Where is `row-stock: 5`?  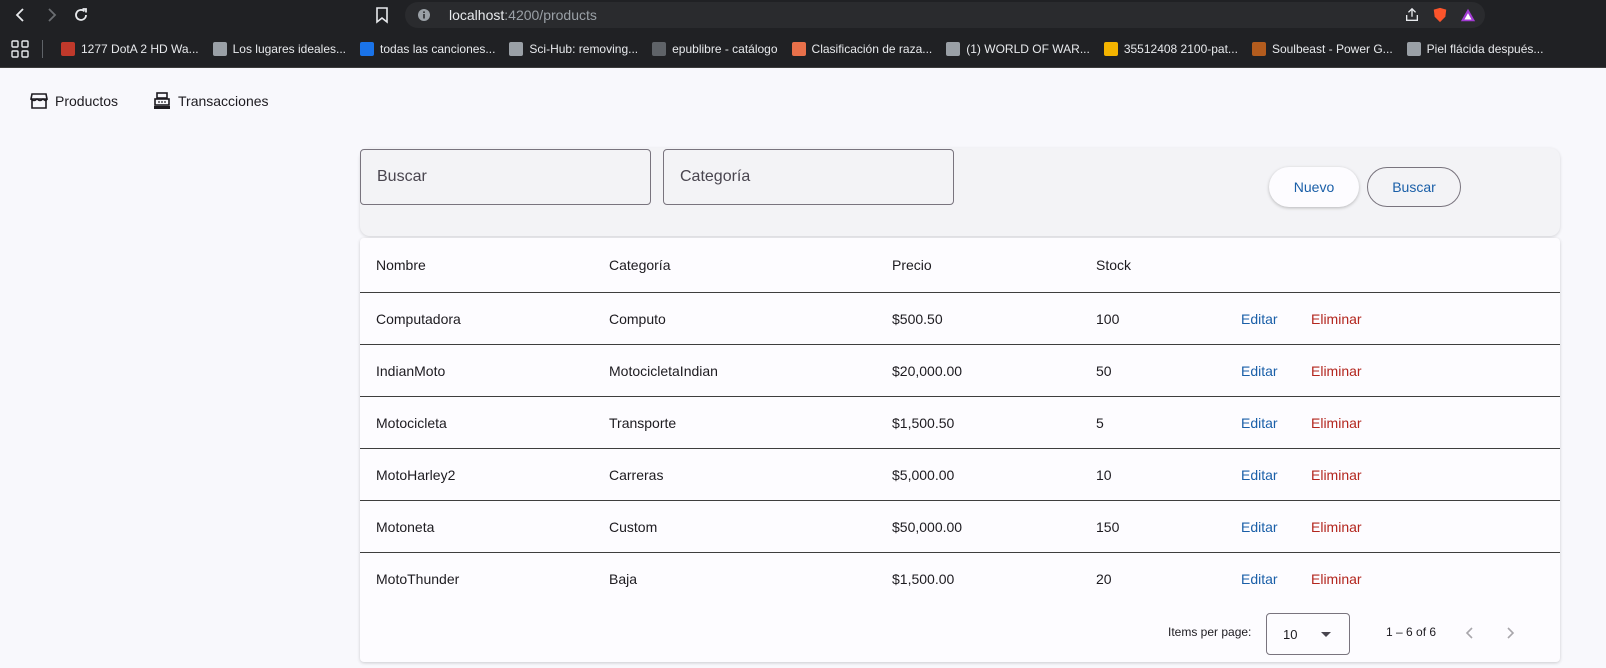
row-stock: 5 is located at coordinates (1100, 422).